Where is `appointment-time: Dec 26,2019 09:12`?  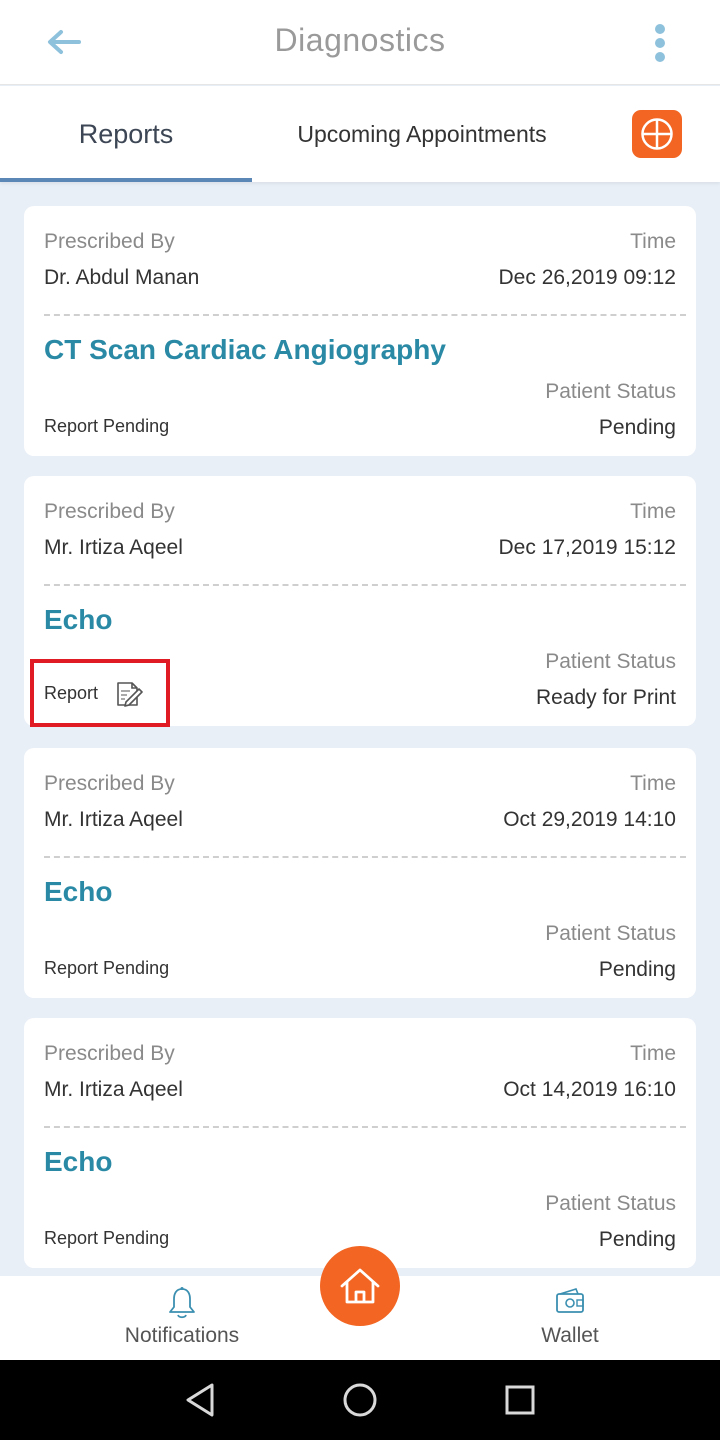
appointment-time: Dec 26,2019 09:12 is located at coordinates (587, 277).